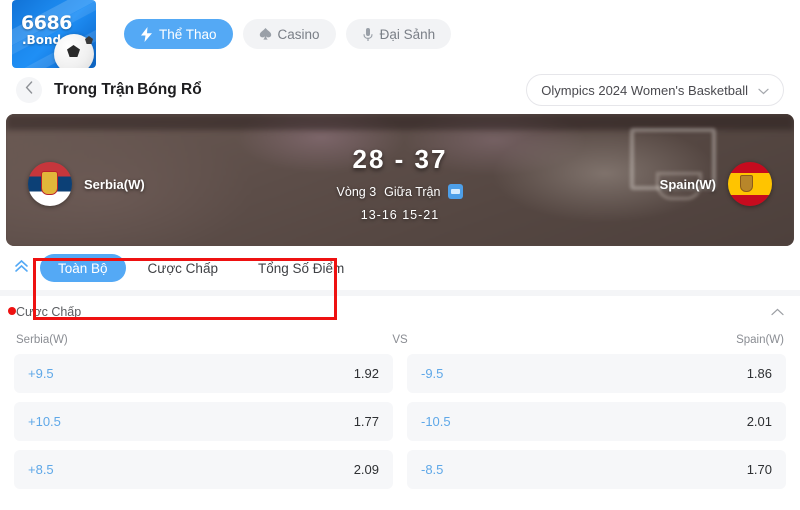  I want to click on nav-pill-lobby: Đại Sảnh, so click(398, 34).